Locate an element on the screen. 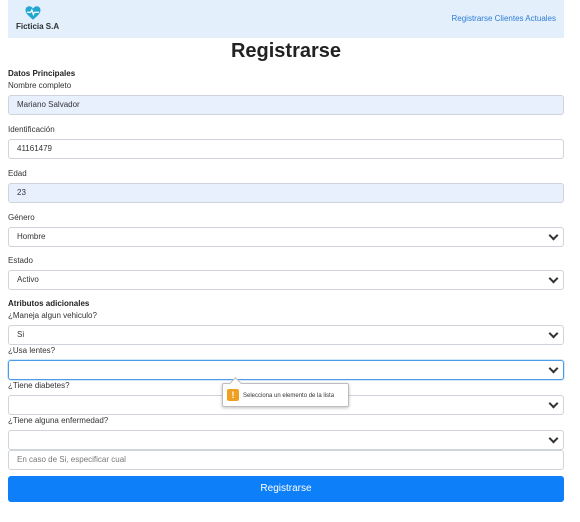 This screenshot has width=580, height=522. page-title: Registrarse is located at coordinates (286, 51).